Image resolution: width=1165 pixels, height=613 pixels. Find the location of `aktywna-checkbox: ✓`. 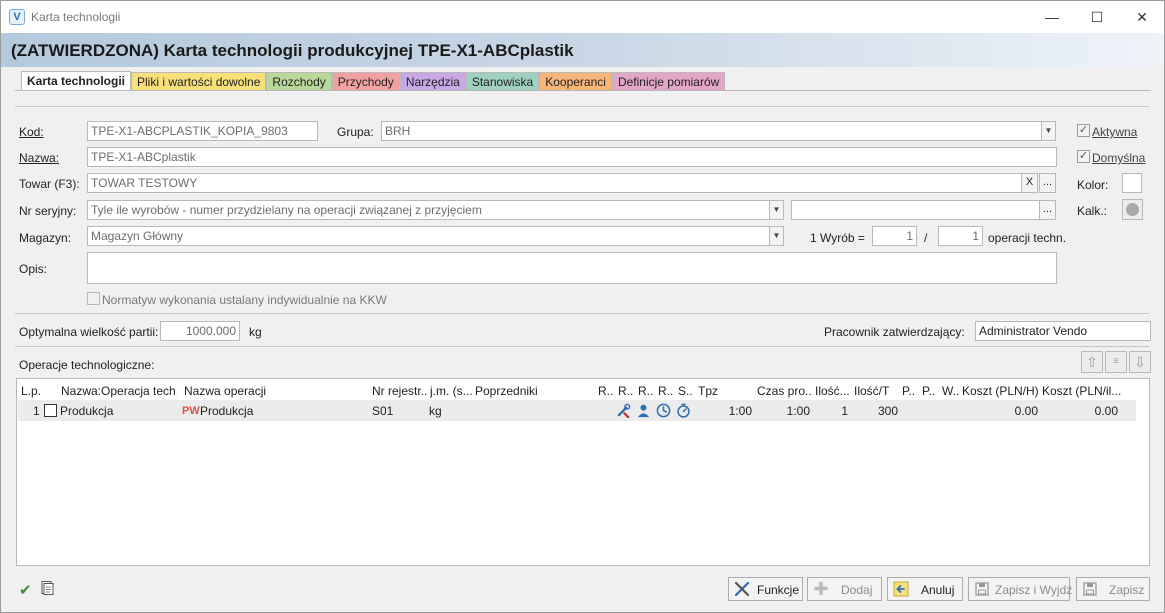

aktywna-checkbox: ✓ is located at coordinates (1083, 130).